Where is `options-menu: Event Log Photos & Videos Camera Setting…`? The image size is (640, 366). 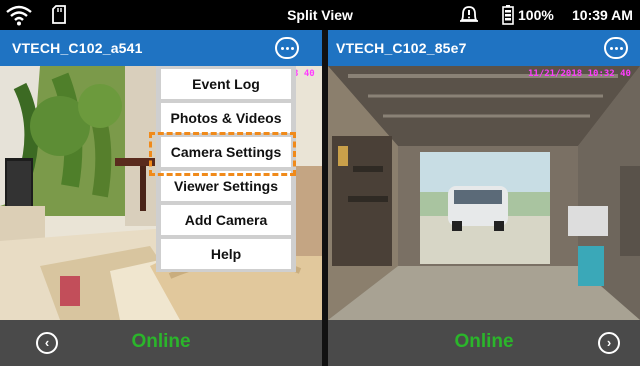
options-menu: Event Log Photos & Videos Camera Setting… is located at coordinates (226, 169).